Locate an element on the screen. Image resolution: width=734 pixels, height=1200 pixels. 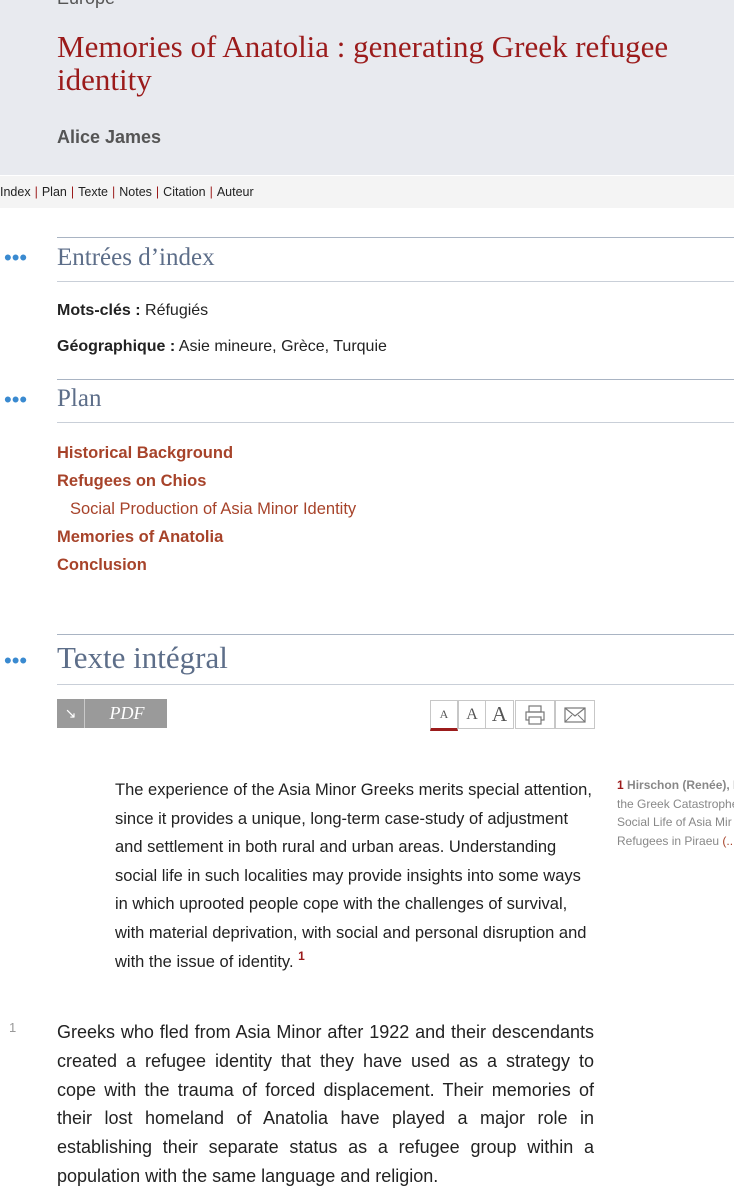
nav-link-texte: Texte is located at coordinates (93, 192).